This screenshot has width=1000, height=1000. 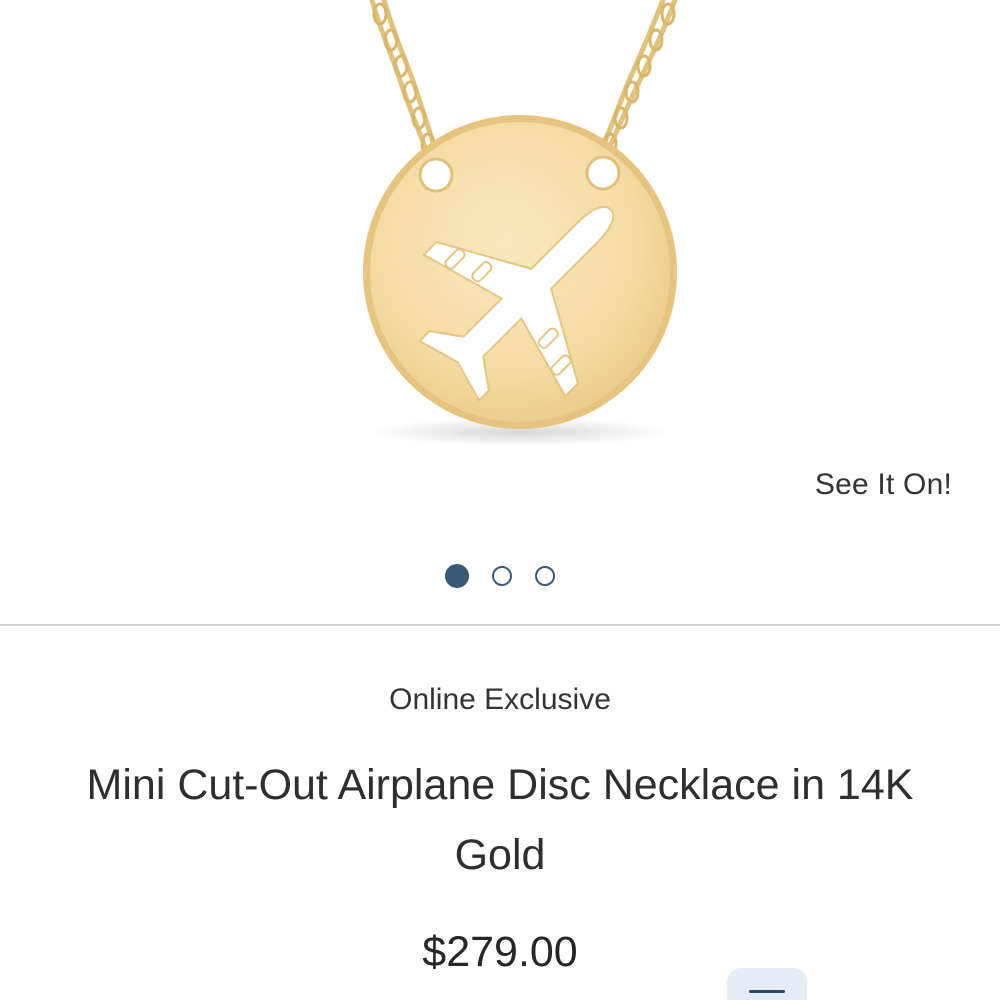 I want to click on menu-icon, so click(x=767, y=991).